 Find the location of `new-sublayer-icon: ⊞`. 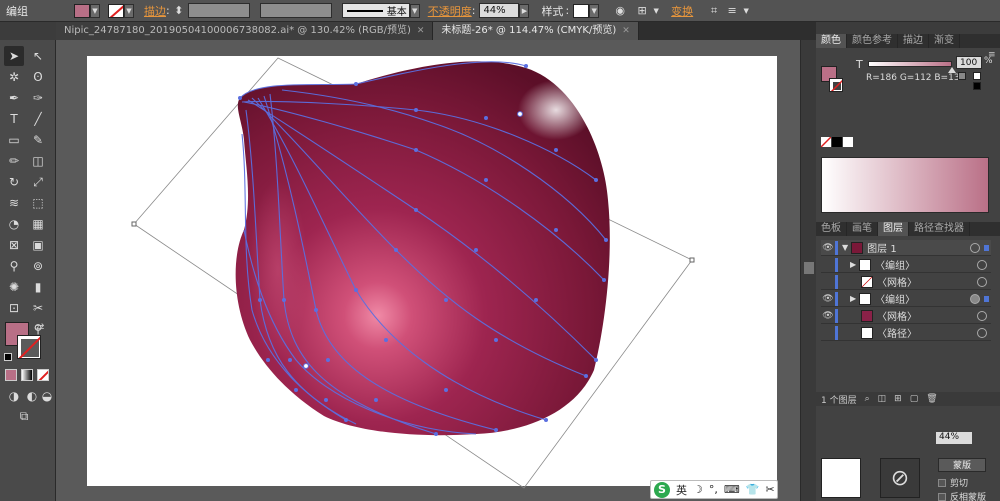

new-sublayer-icon: ⊞ is located at coordinates (898, 399).